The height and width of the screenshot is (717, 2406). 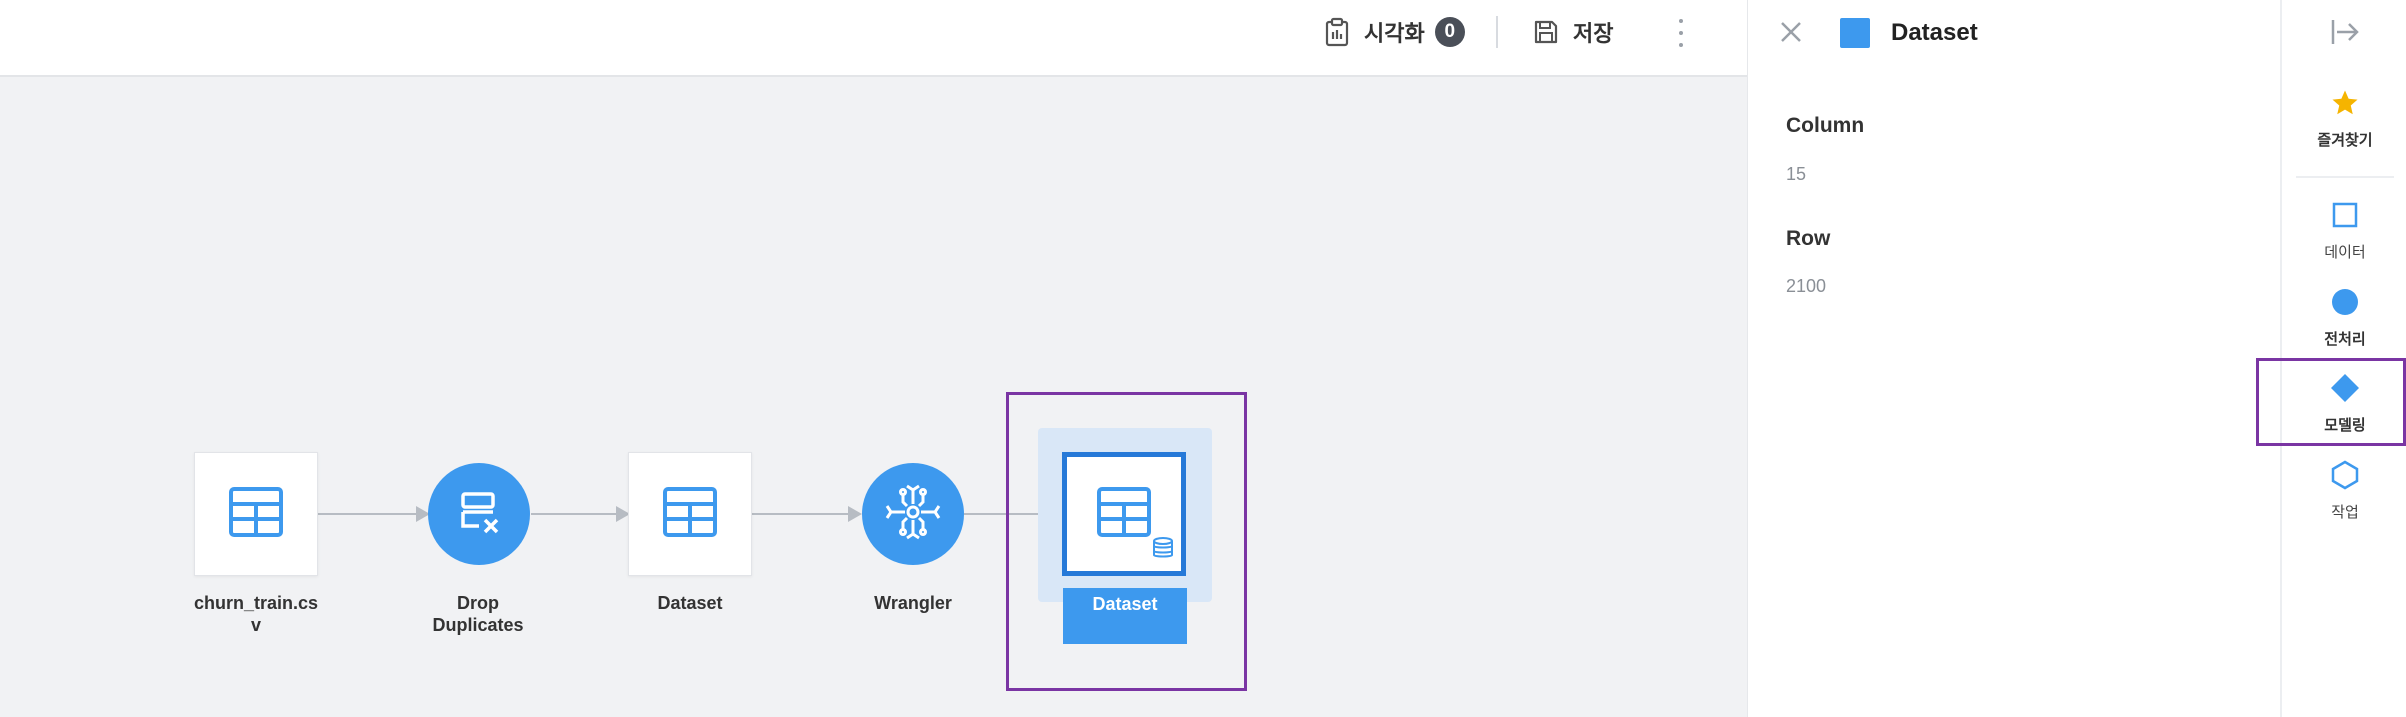 I want to click on node-label: Drop Duplicates, so click(x=478, y=614).